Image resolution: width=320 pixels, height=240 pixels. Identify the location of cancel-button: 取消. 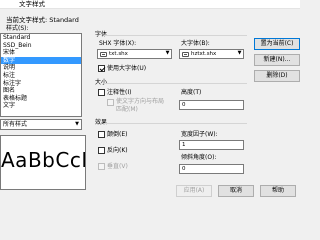
(236, 191).